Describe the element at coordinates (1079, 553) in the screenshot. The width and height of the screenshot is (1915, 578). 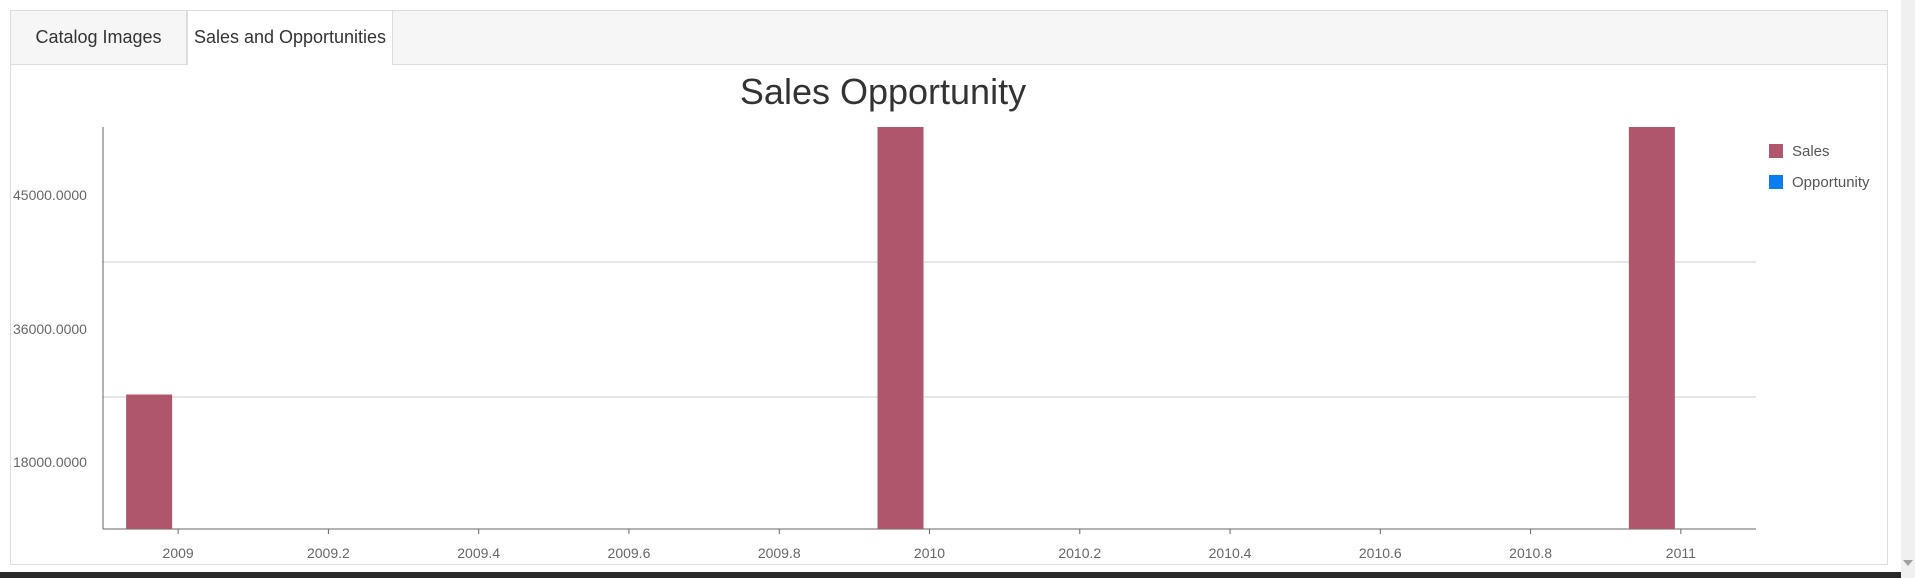
I see `x-tick-label: 2010.2` at that location.